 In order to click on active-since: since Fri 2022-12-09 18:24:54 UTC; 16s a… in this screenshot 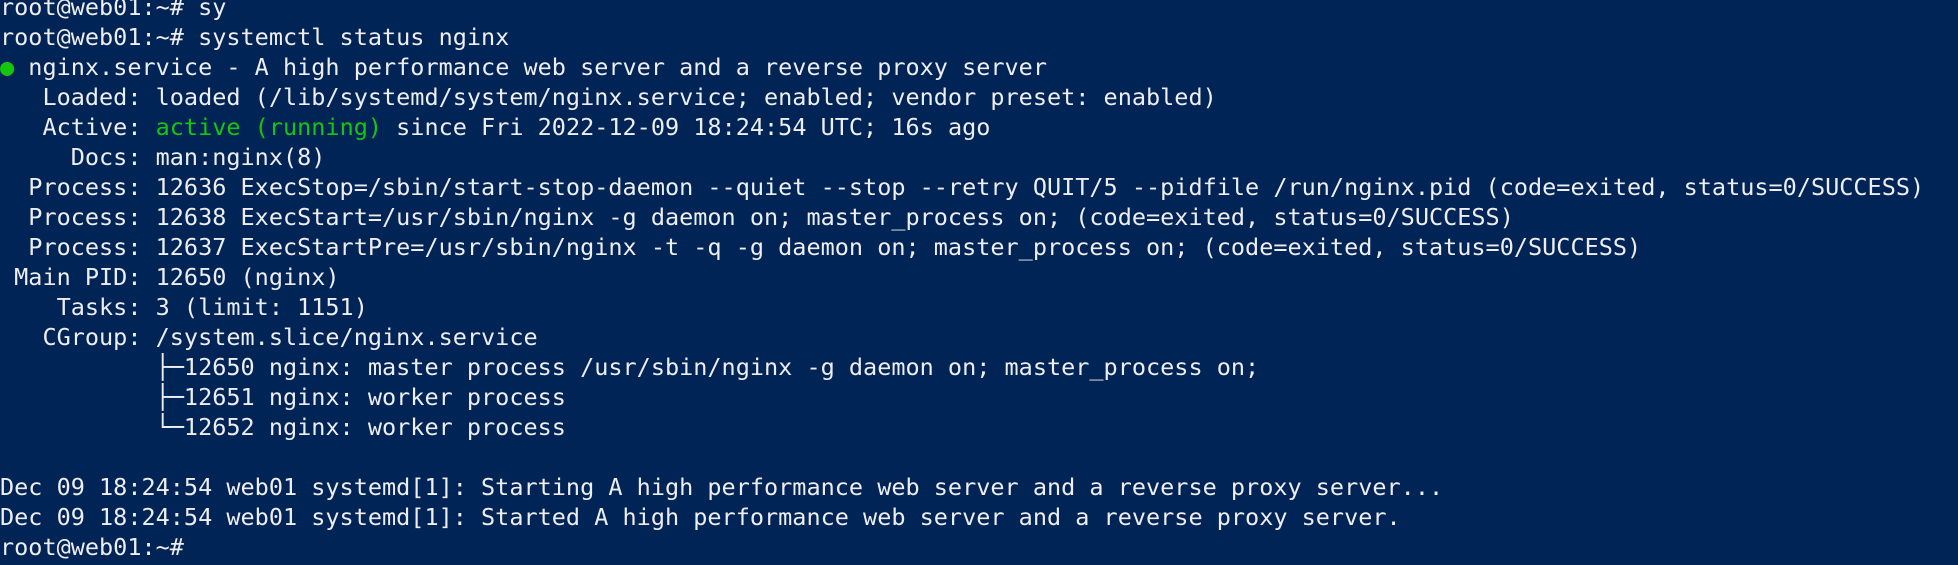, I will do `click(686, 127)`.